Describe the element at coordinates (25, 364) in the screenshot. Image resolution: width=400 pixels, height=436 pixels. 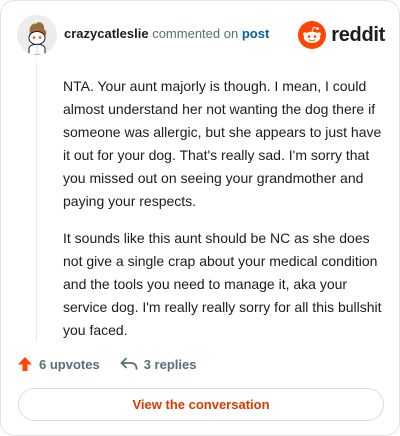
I see `upvote-arrow-icon` at that location.